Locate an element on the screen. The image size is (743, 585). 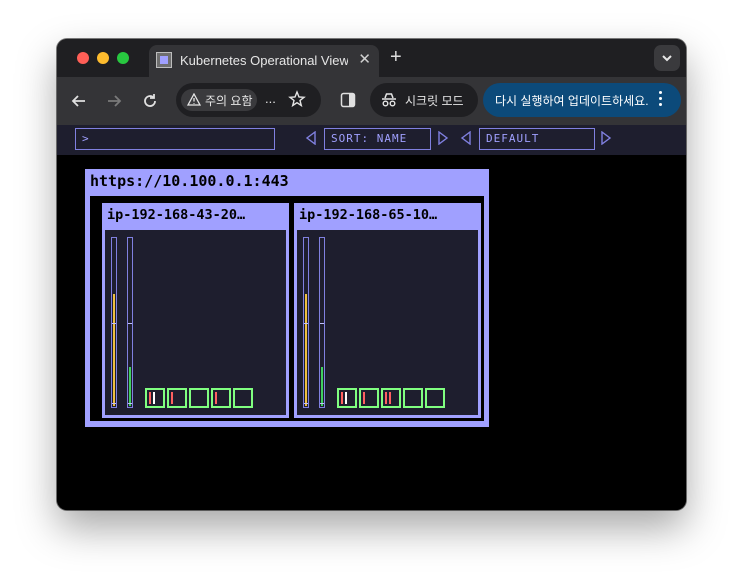
sort-select: SORT: NAME is located at coordinates (377, 139).